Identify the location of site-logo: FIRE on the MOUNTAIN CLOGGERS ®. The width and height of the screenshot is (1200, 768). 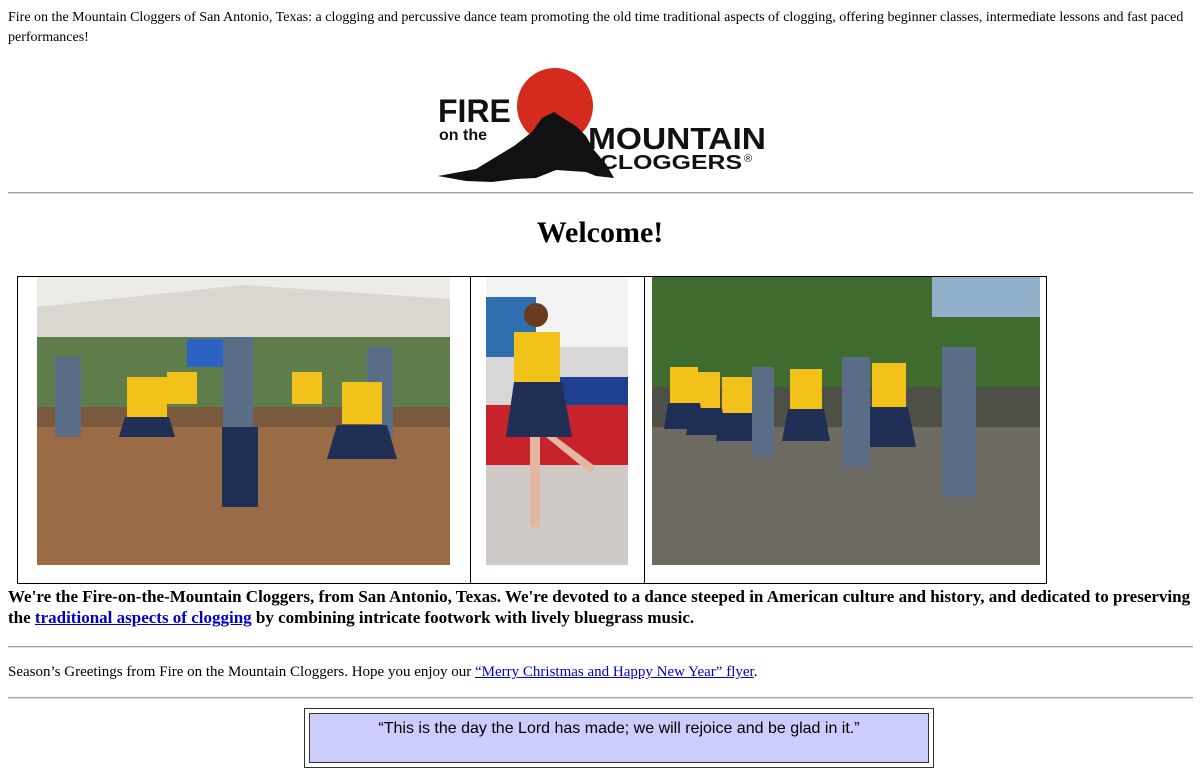
(602, 126).